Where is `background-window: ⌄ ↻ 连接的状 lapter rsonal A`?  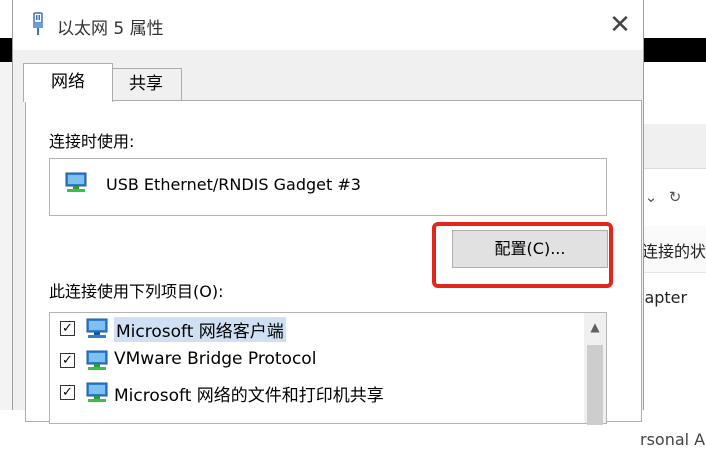 background-window: ⌄ ↻ 连接的状 lapter rsonal A is located at coordinates (673, 255).